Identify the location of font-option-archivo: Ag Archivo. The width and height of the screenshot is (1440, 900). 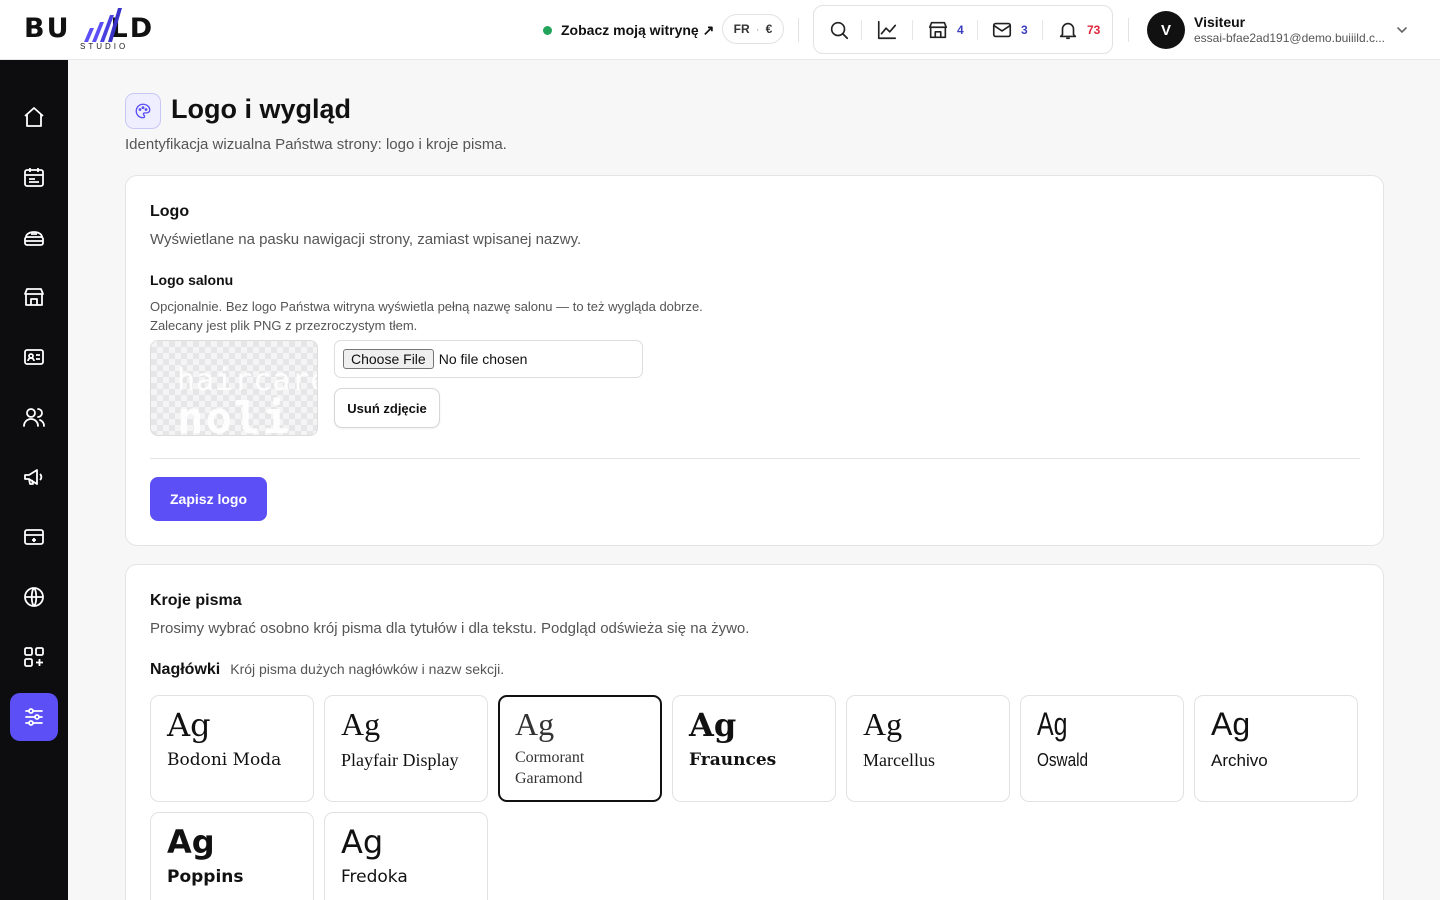
(1276, 748).